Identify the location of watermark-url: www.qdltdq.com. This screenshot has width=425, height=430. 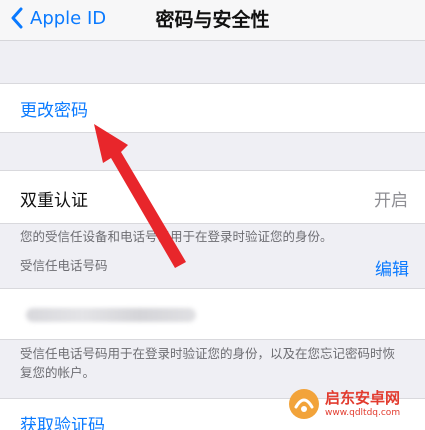
(363, 413).